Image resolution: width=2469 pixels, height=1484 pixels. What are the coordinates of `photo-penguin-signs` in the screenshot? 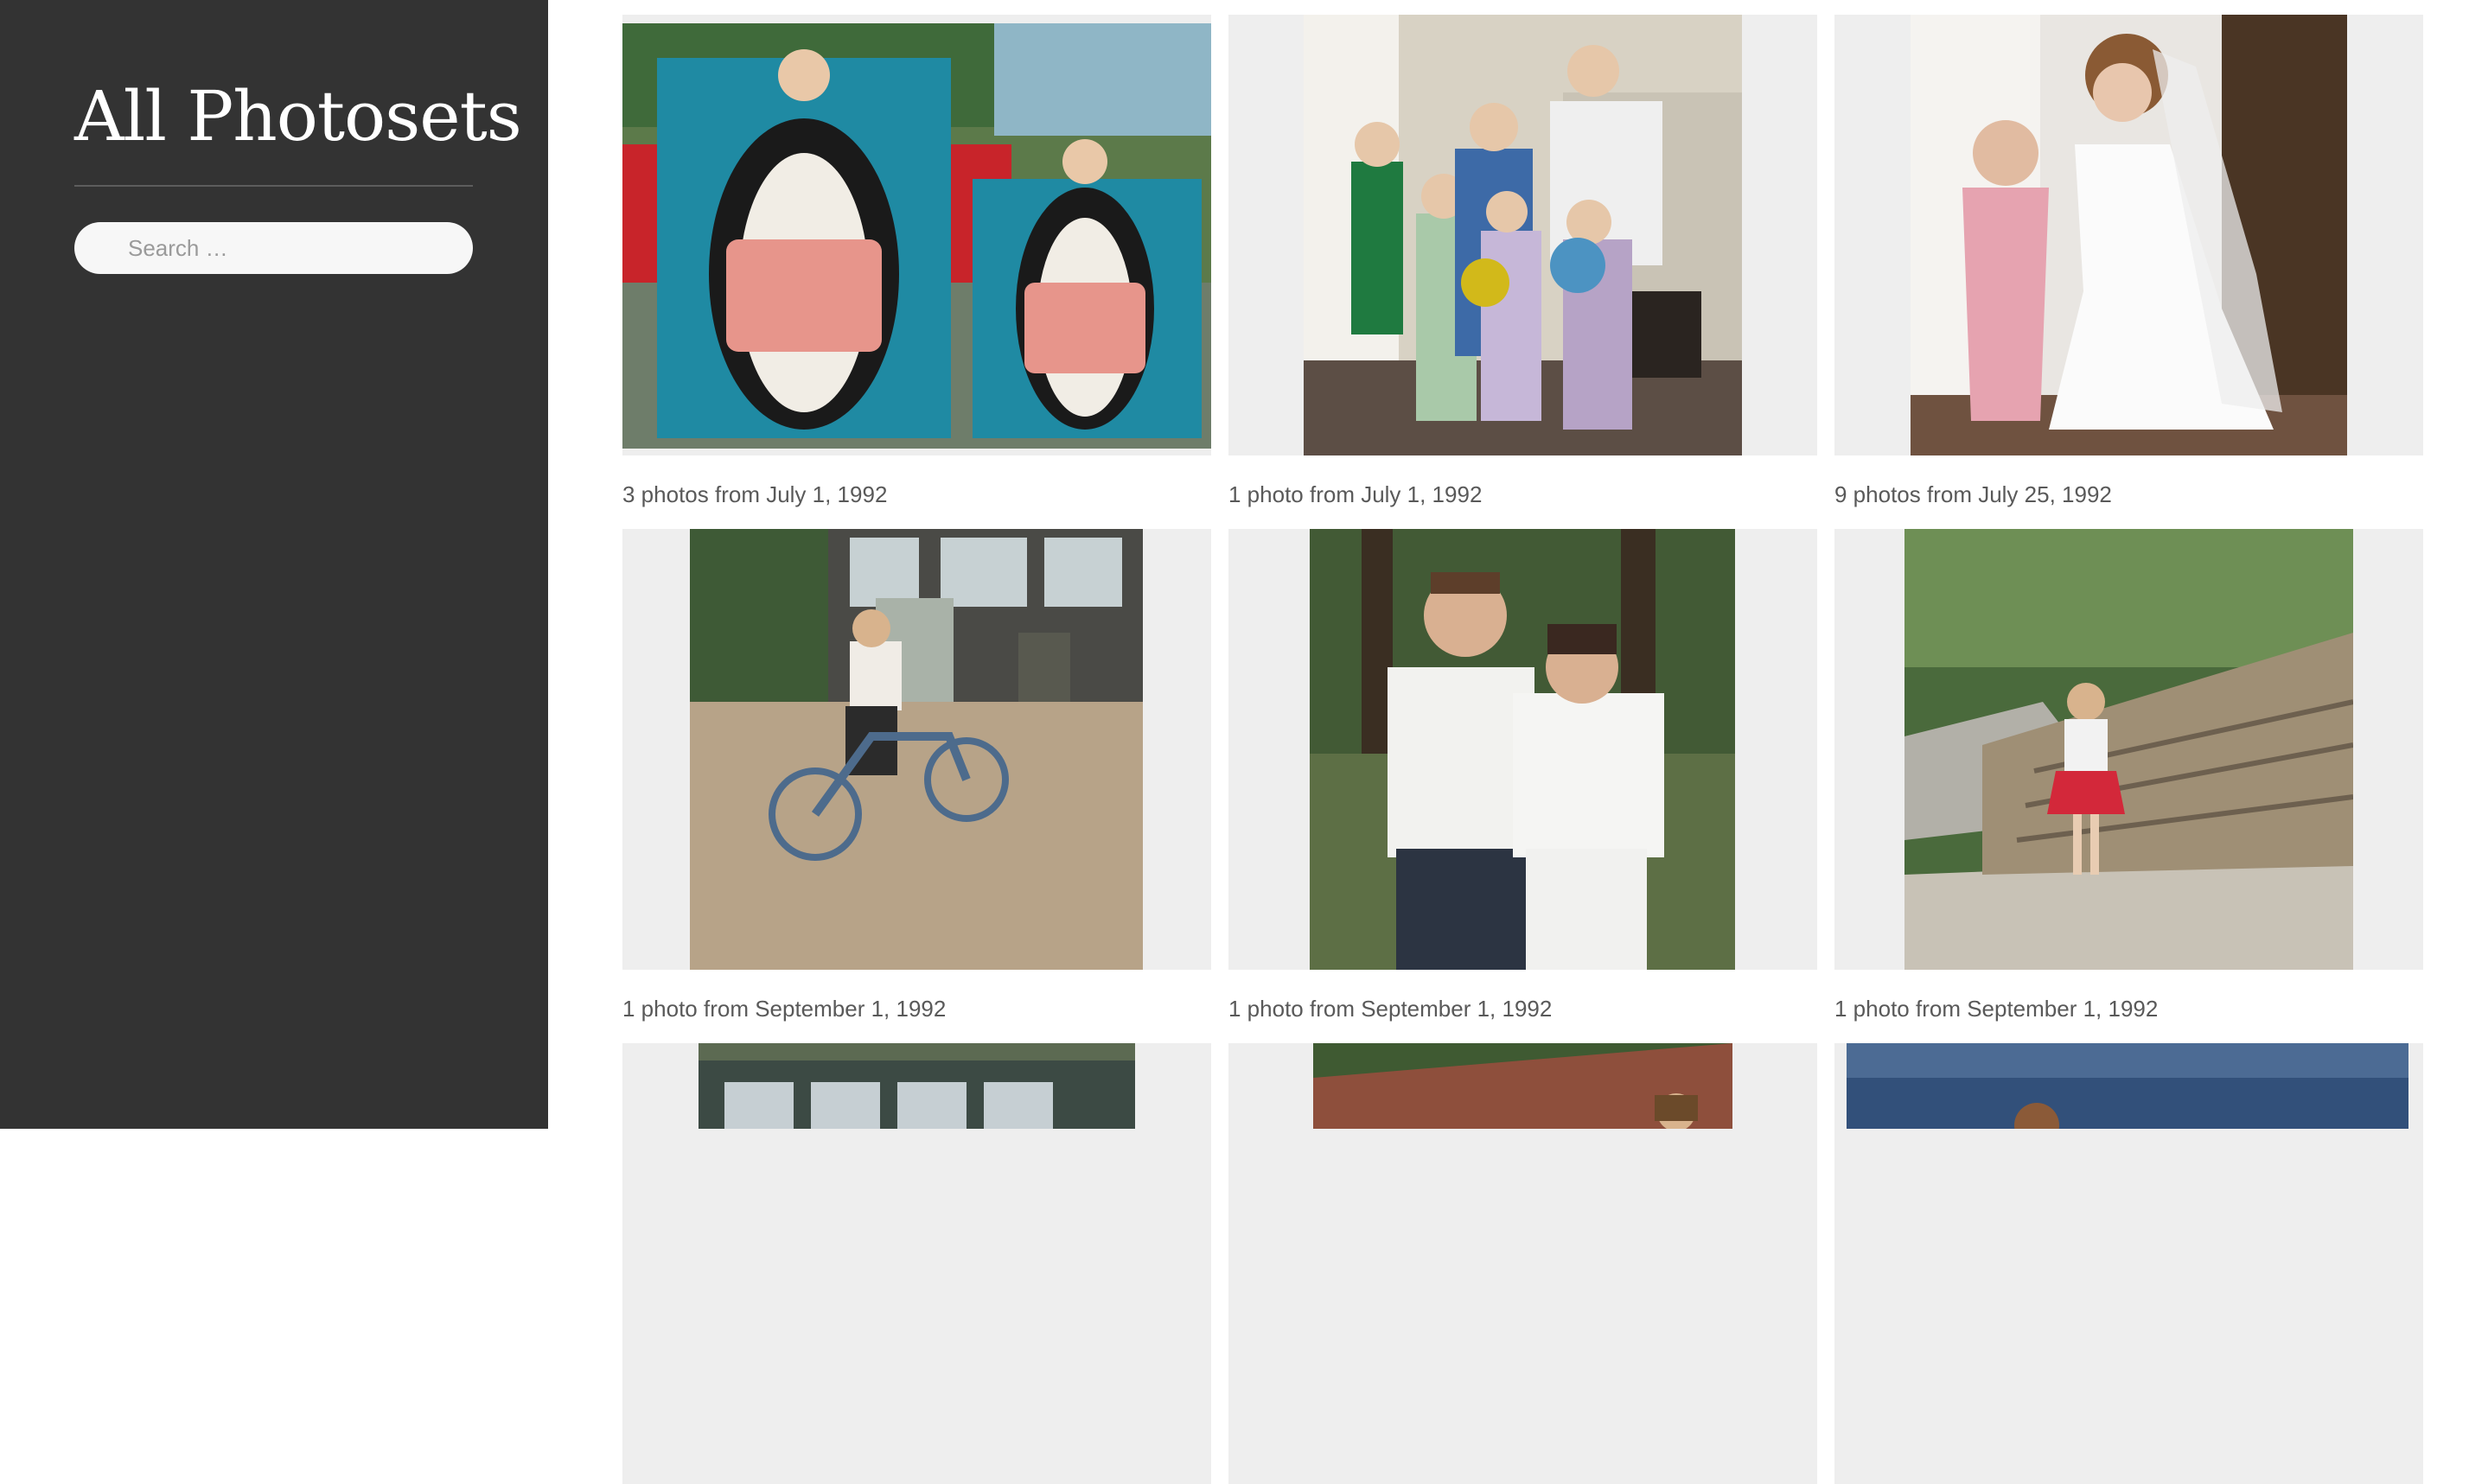 It's located at (917, 236).